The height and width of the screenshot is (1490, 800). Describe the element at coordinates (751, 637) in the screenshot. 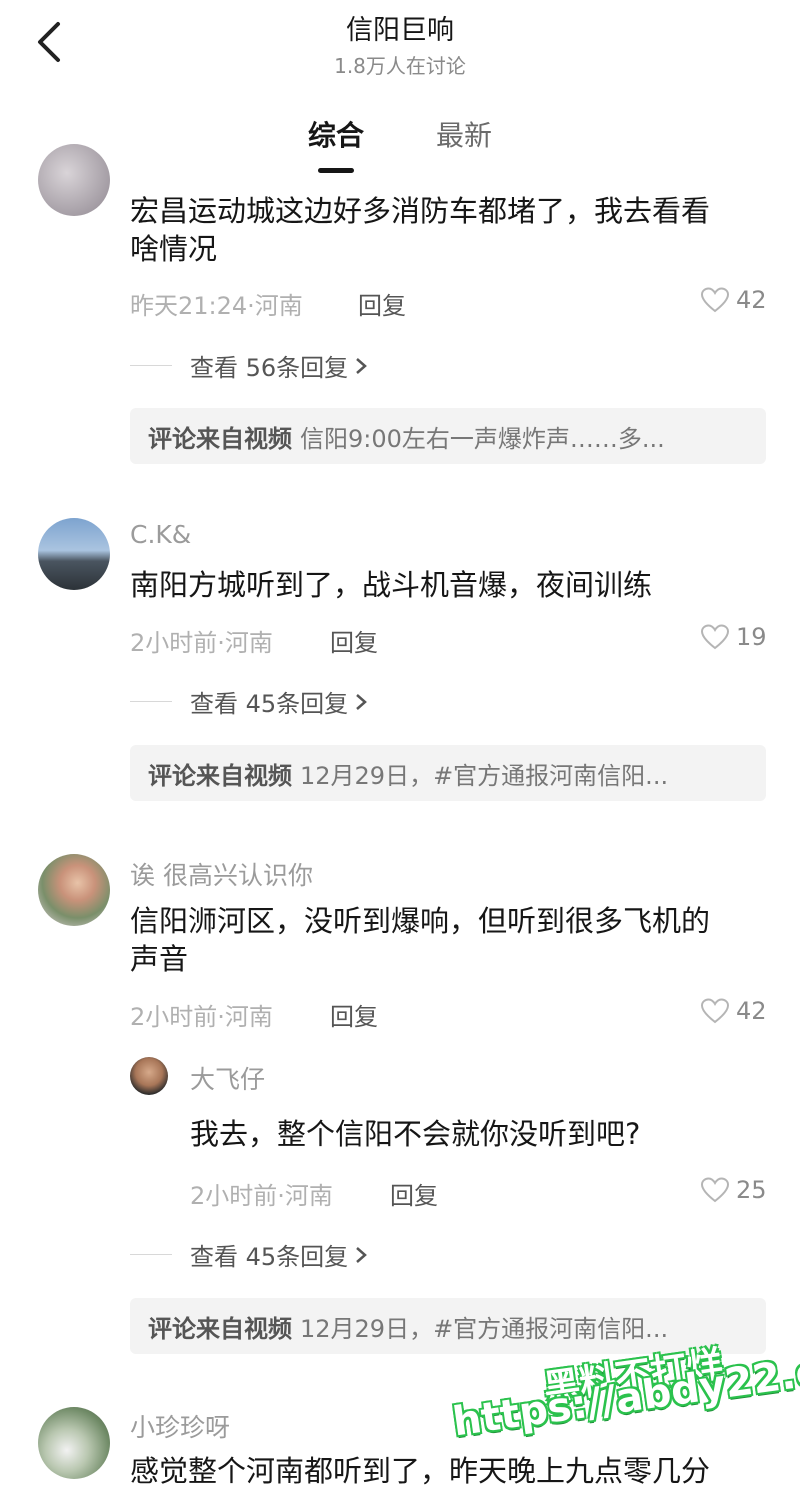

I see `like-count: 19` at that location.